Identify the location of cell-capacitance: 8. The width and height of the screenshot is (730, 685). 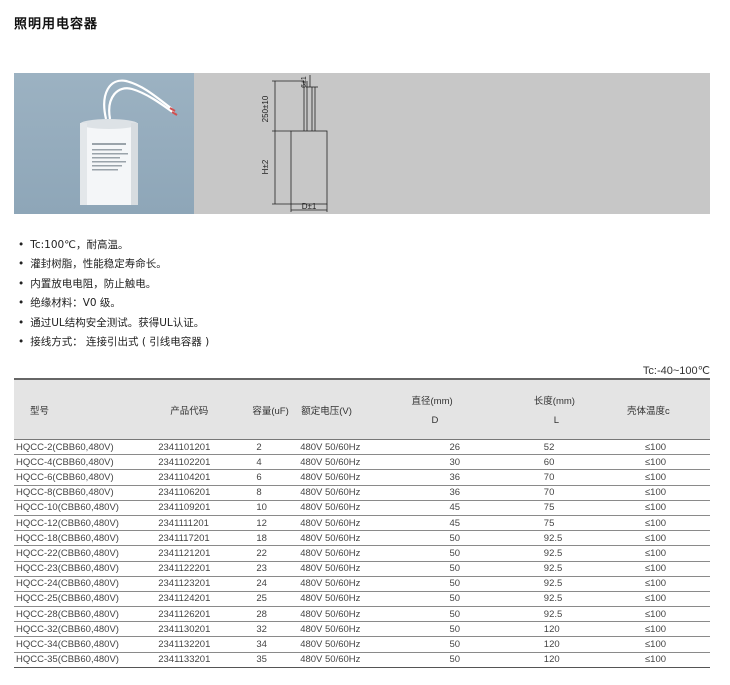
(268, 493).